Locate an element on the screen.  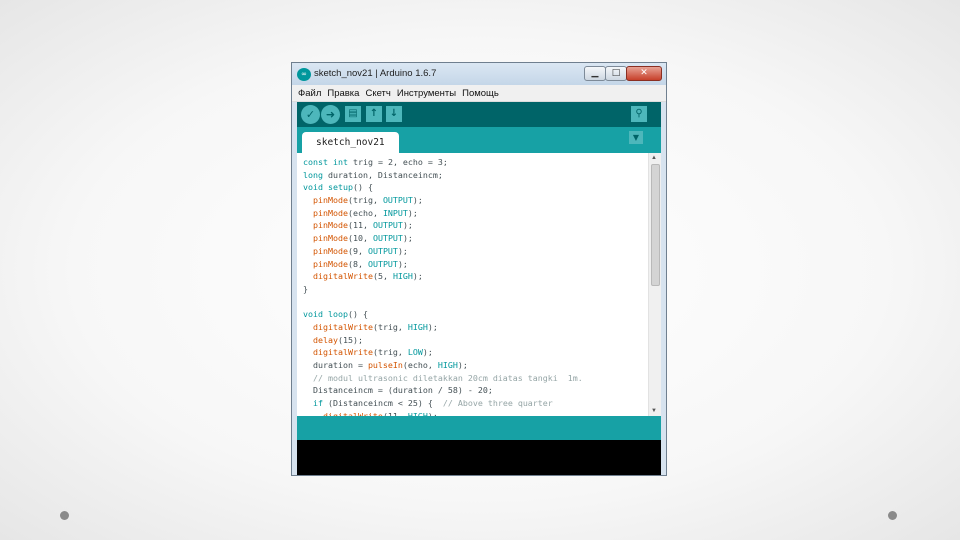
menu-tools: Инструменты is located at coordinates (426, 93).